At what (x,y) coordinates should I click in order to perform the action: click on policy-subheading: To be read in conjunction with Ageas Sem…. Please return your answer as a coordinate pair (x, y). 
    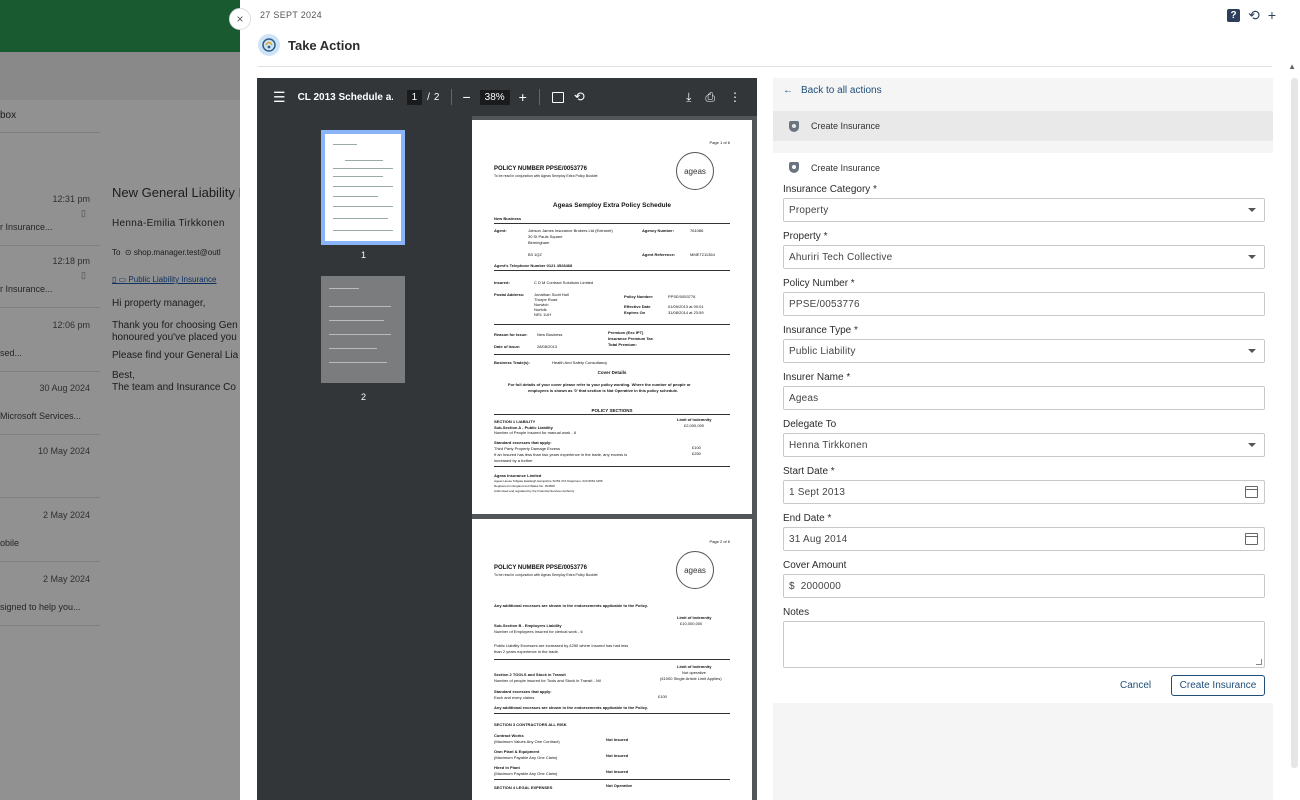
    Looking at the image, I should click on (546, 575).